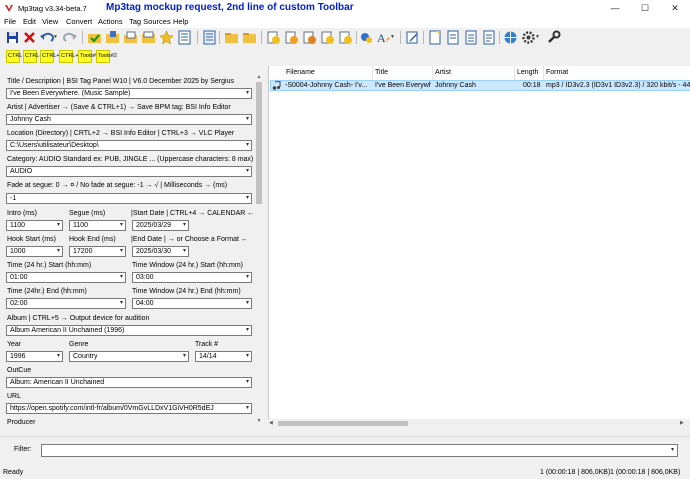 This screenshot has height=479, width=690. I want to click on star-icon, so click(166, 37).